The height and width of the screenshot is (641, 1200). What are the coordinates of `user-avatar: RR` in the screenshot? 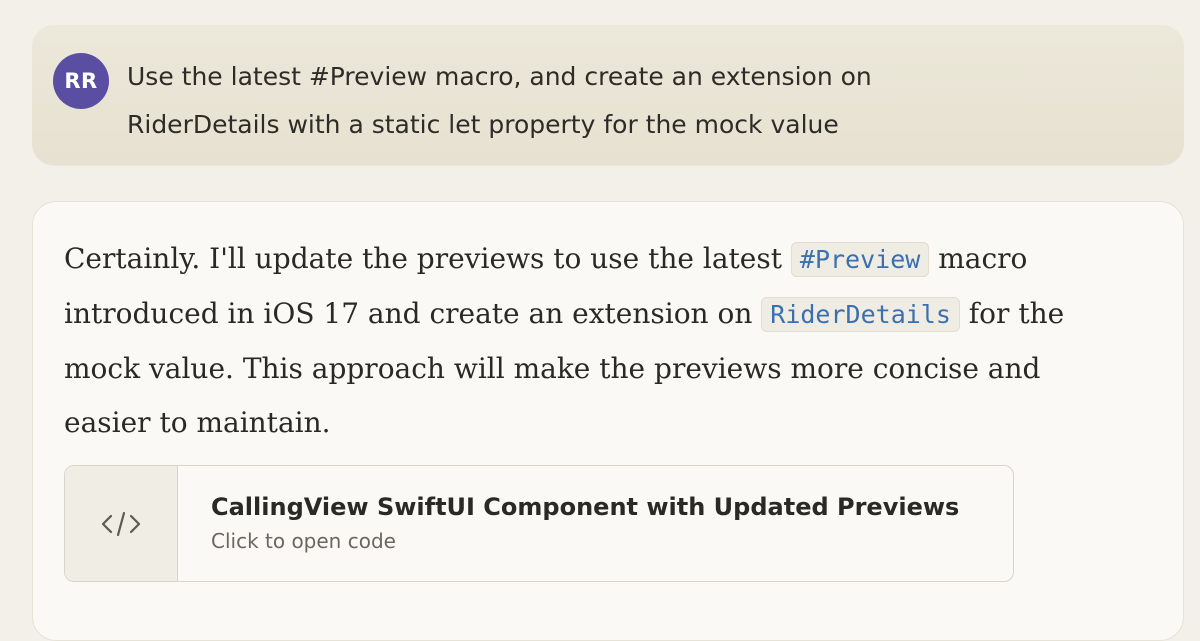 It's located at (81, 81).